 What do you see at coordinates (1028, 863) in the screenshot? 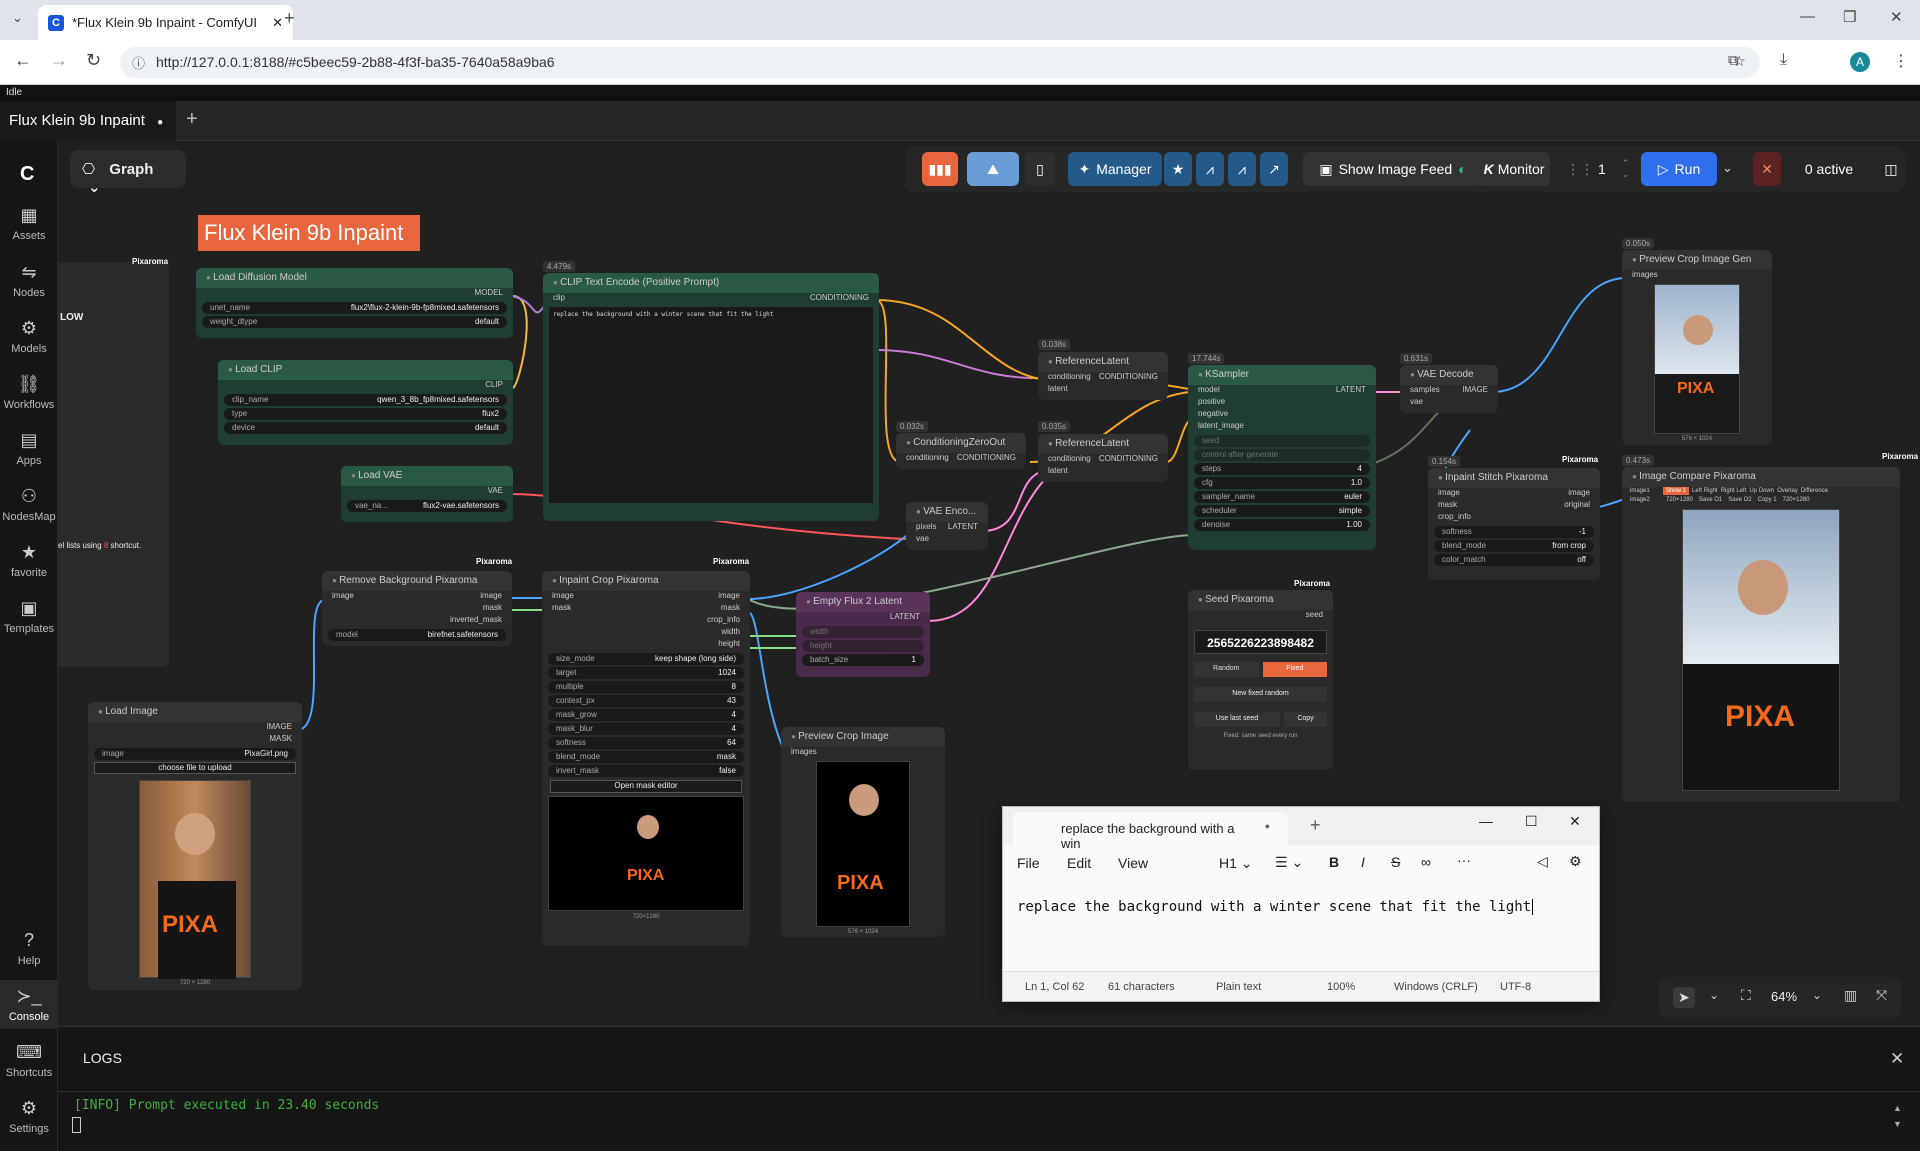
I see `menu-file: File` at bounding box center [1028, 863].